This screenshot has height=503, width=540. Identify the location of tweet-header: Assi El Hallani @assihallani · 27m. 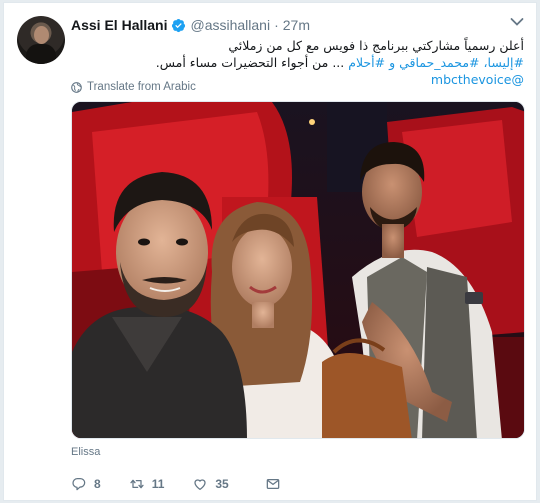
(190, 25).